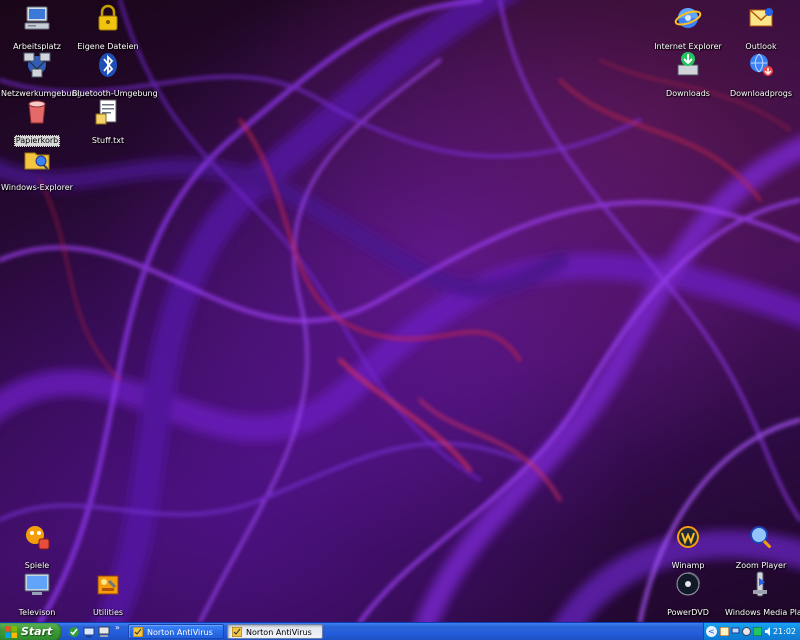 The height and width of the screenshot is (640, 800). I want to click on powerdvd-icon, so click(688, 584).